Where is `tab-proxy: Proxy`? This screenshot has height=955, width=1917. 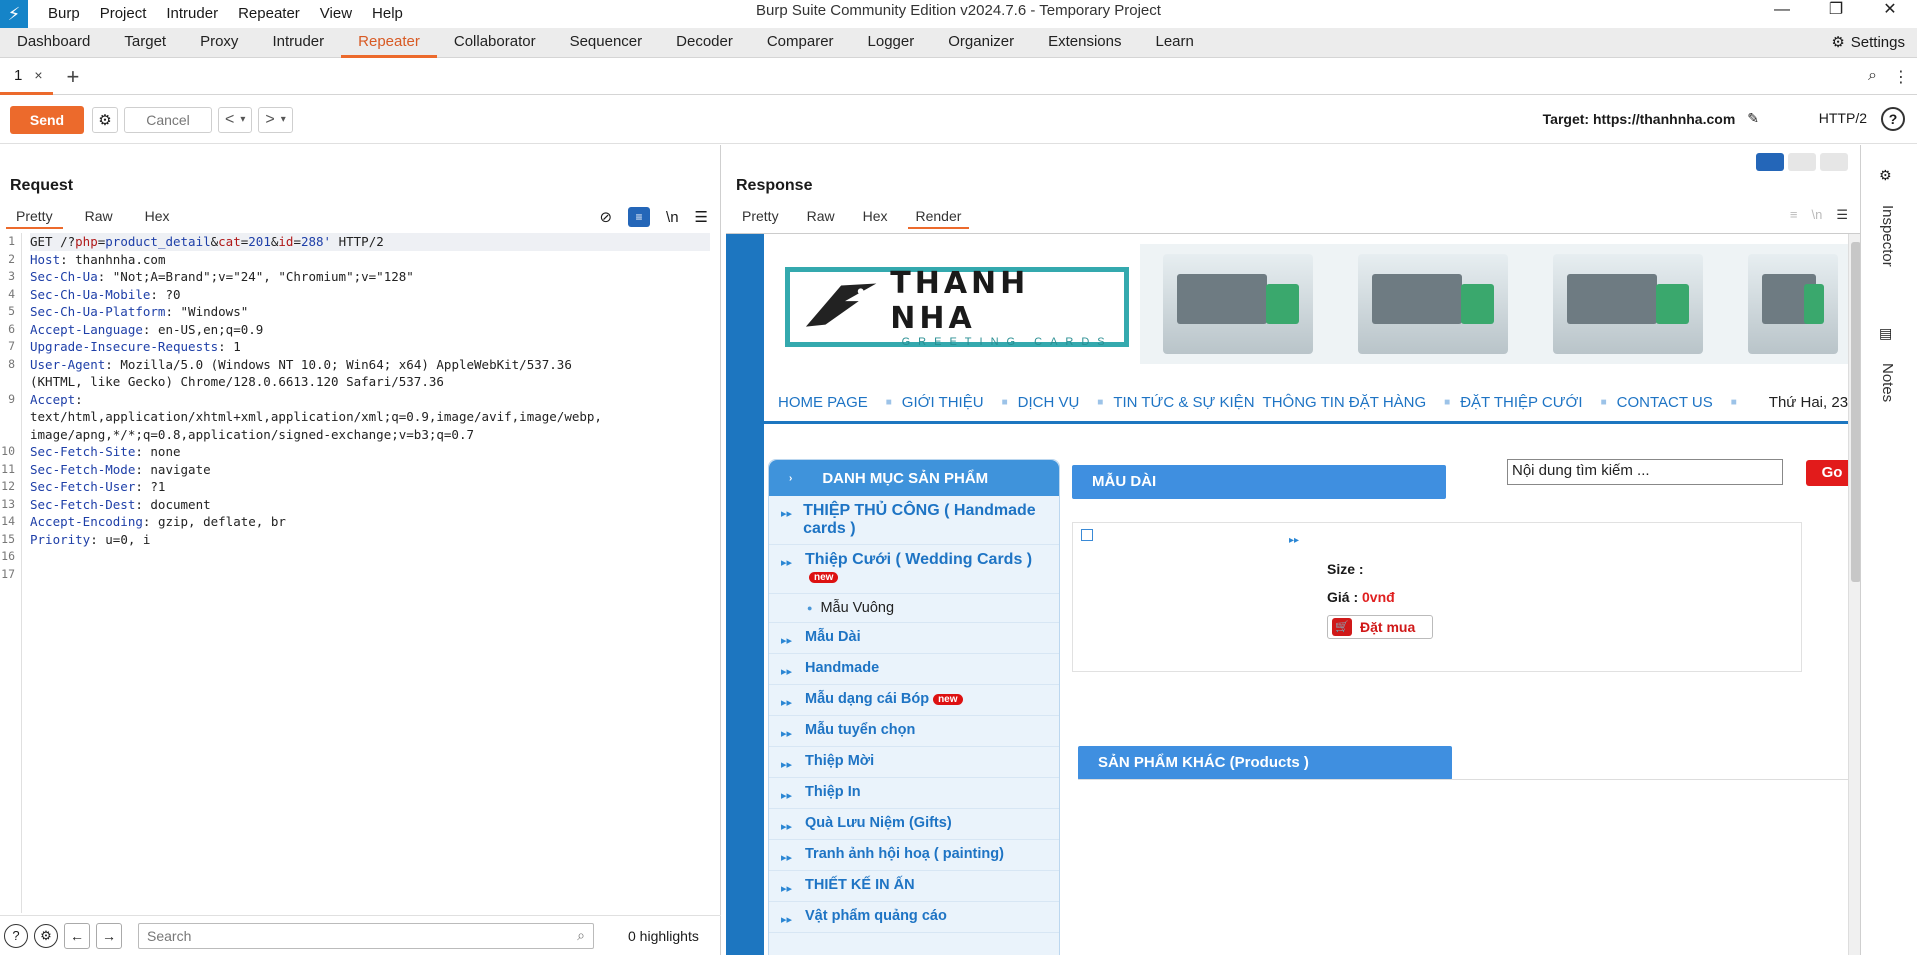
tab-proxy: Proxy is located at coordinates (219, 42).